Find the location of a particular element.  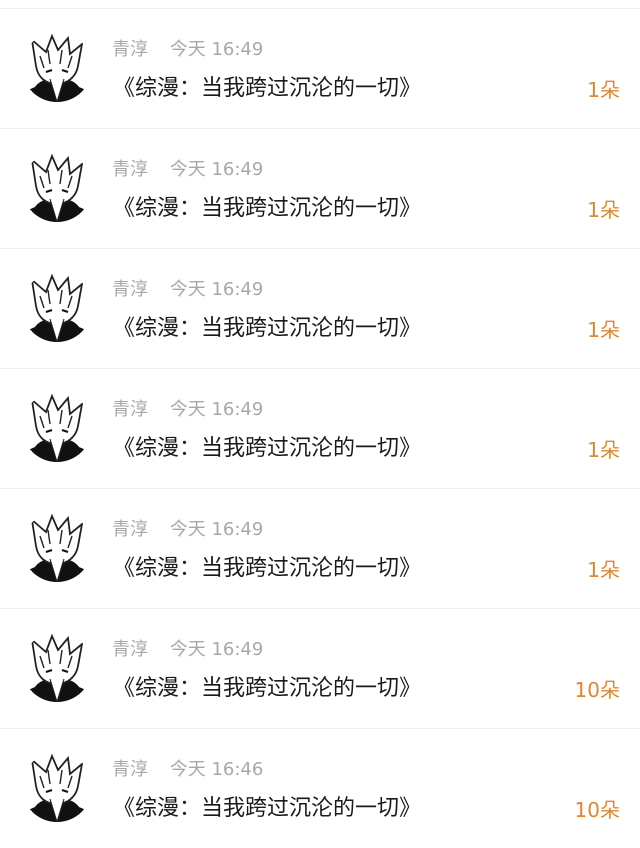

list-item: 青淳 今天 16:49 《综漫：当我跨过沉沦的一切》 10朵 is located at coordinates (320, 668).